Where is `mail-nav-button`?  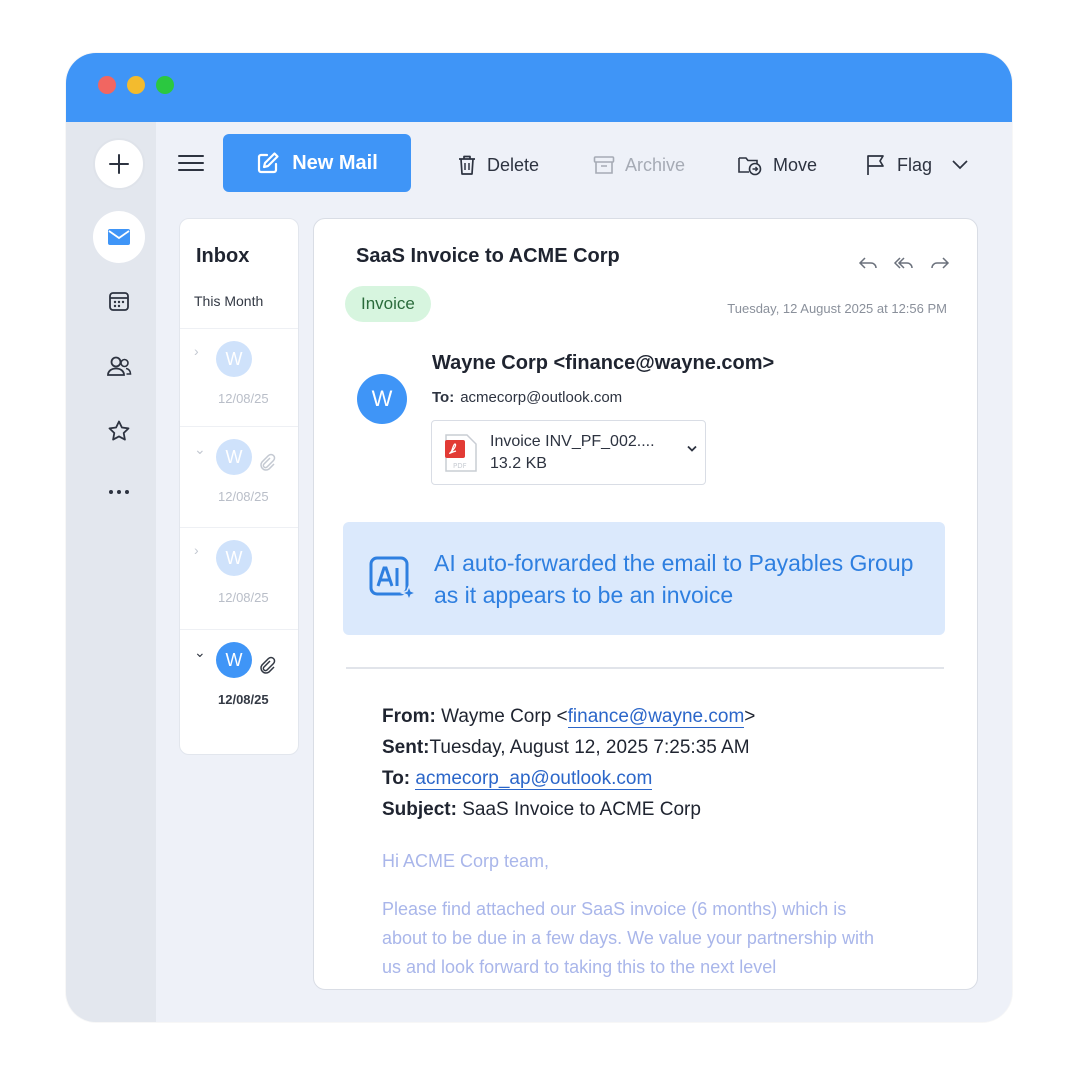
mail-nav-button is located at coordinates (119, 237).